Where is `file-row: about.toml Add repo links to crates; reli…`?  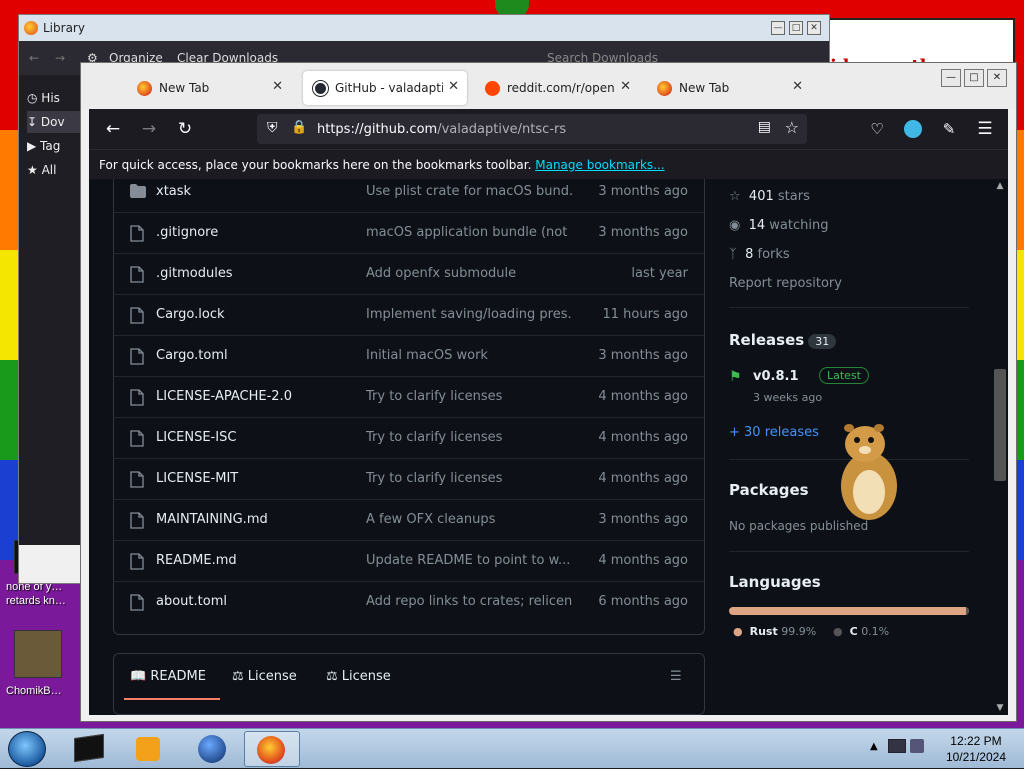 file-row: about.toml Add repo links to crates; reli… is located at coordinates (409, 602).